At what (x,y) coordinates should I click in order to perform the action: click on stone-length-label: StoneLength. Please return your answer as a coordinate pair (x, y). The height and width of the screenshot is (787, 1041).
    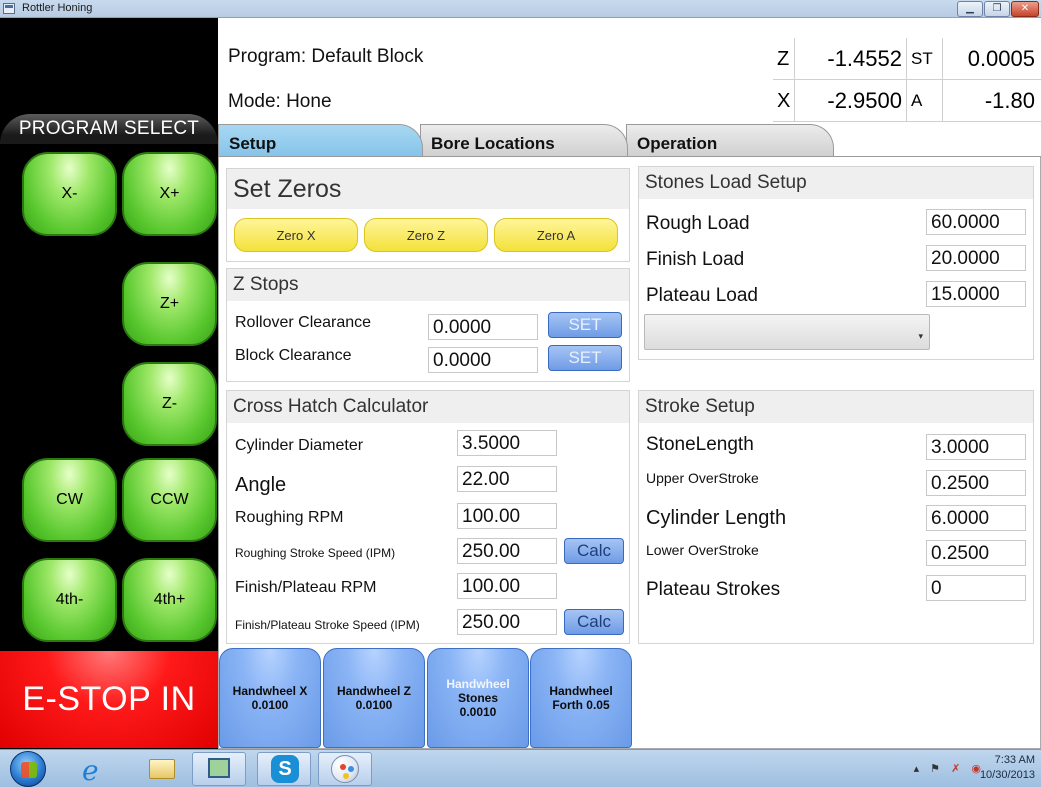
    Looking at the image, I should click on (700, 444).